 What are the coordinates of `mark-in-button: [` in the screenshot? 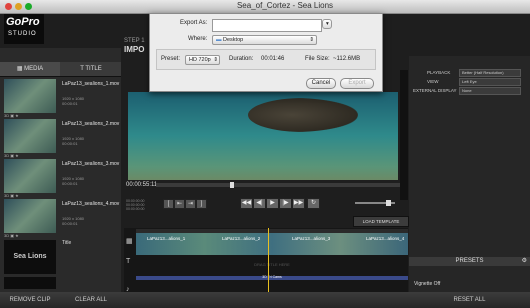 It's located at (168, 204).